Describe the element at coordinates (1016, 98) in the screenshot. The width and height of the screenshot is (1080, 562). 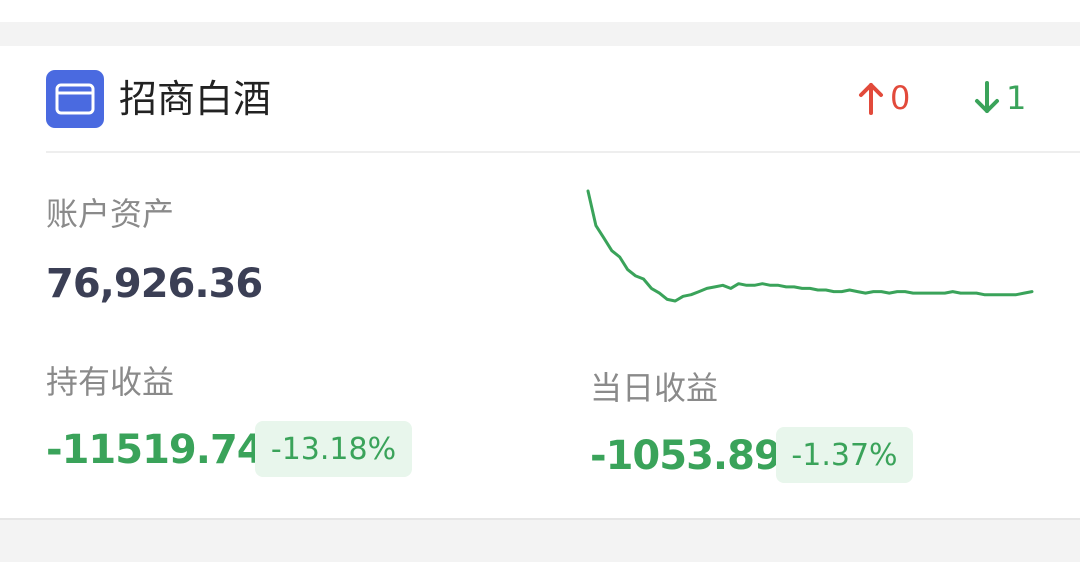
I see `down-count-value: 1` at that location.